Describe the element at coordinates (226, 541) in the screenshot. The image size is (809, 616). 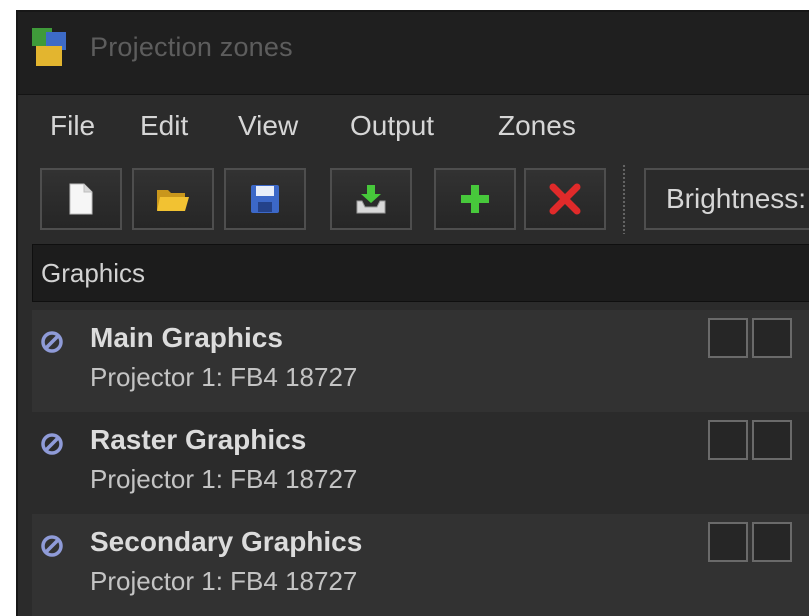
I see `zone-name: Secondary Graphics` at that location.